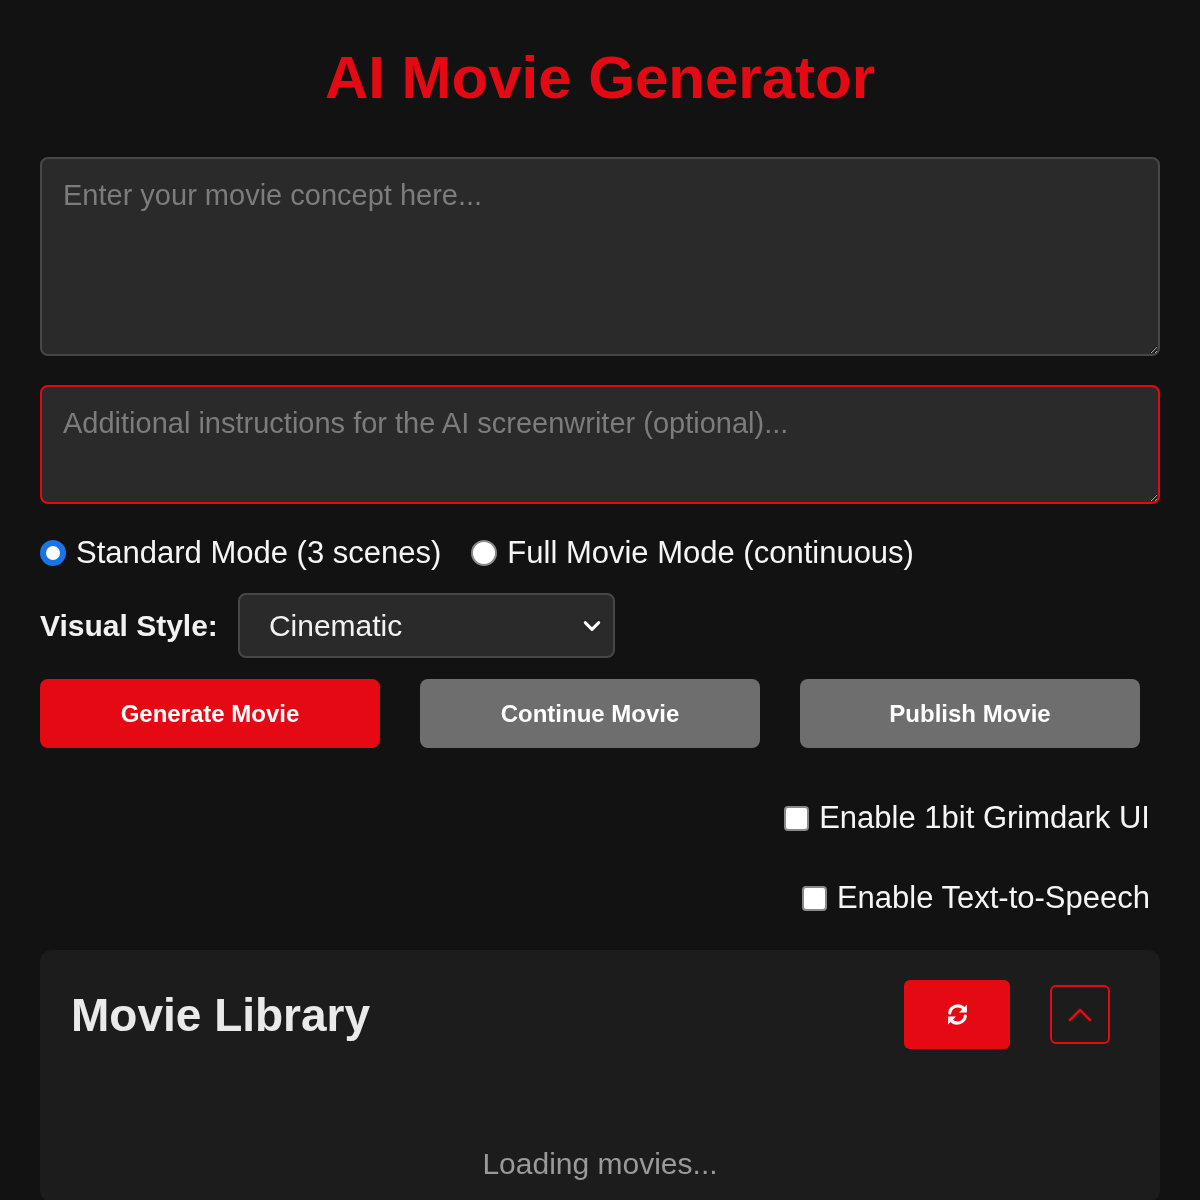 This screenshot has width=1200, height=1200. What do you see at coordinates (221, 1014) in the screenshot?
I see `library-title: Movie Library` at bounding box center [221, 1014].